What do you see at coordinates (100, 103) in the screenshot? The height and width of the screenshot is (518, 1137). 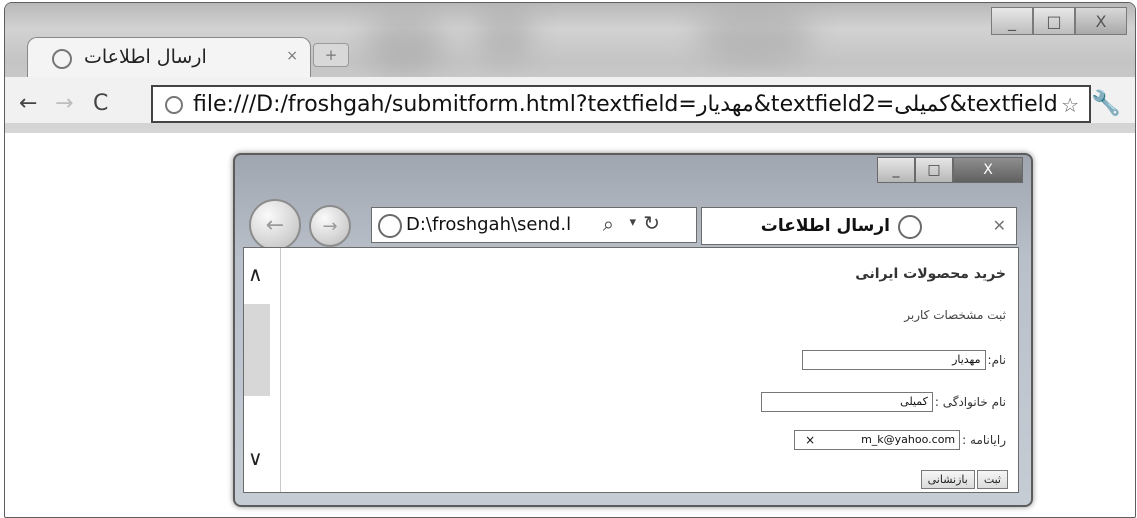 I see `reload-icon: C` at bounding box center [100, 103].